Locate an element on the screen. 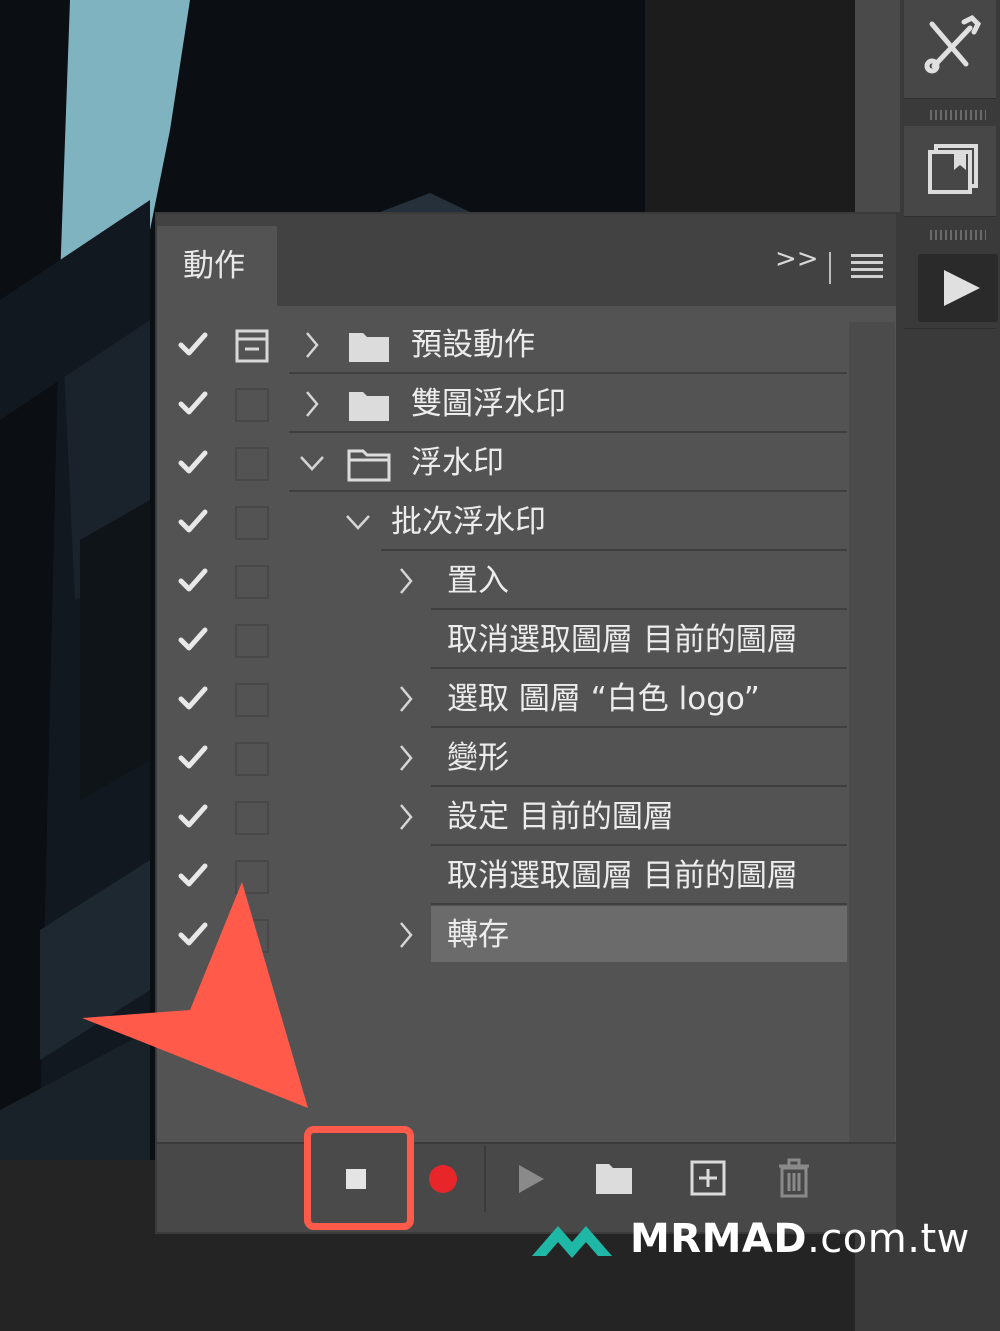 This screenshot has height=1331, width=1000. action-row: 浮水印 is located at coordinates (502, 463).